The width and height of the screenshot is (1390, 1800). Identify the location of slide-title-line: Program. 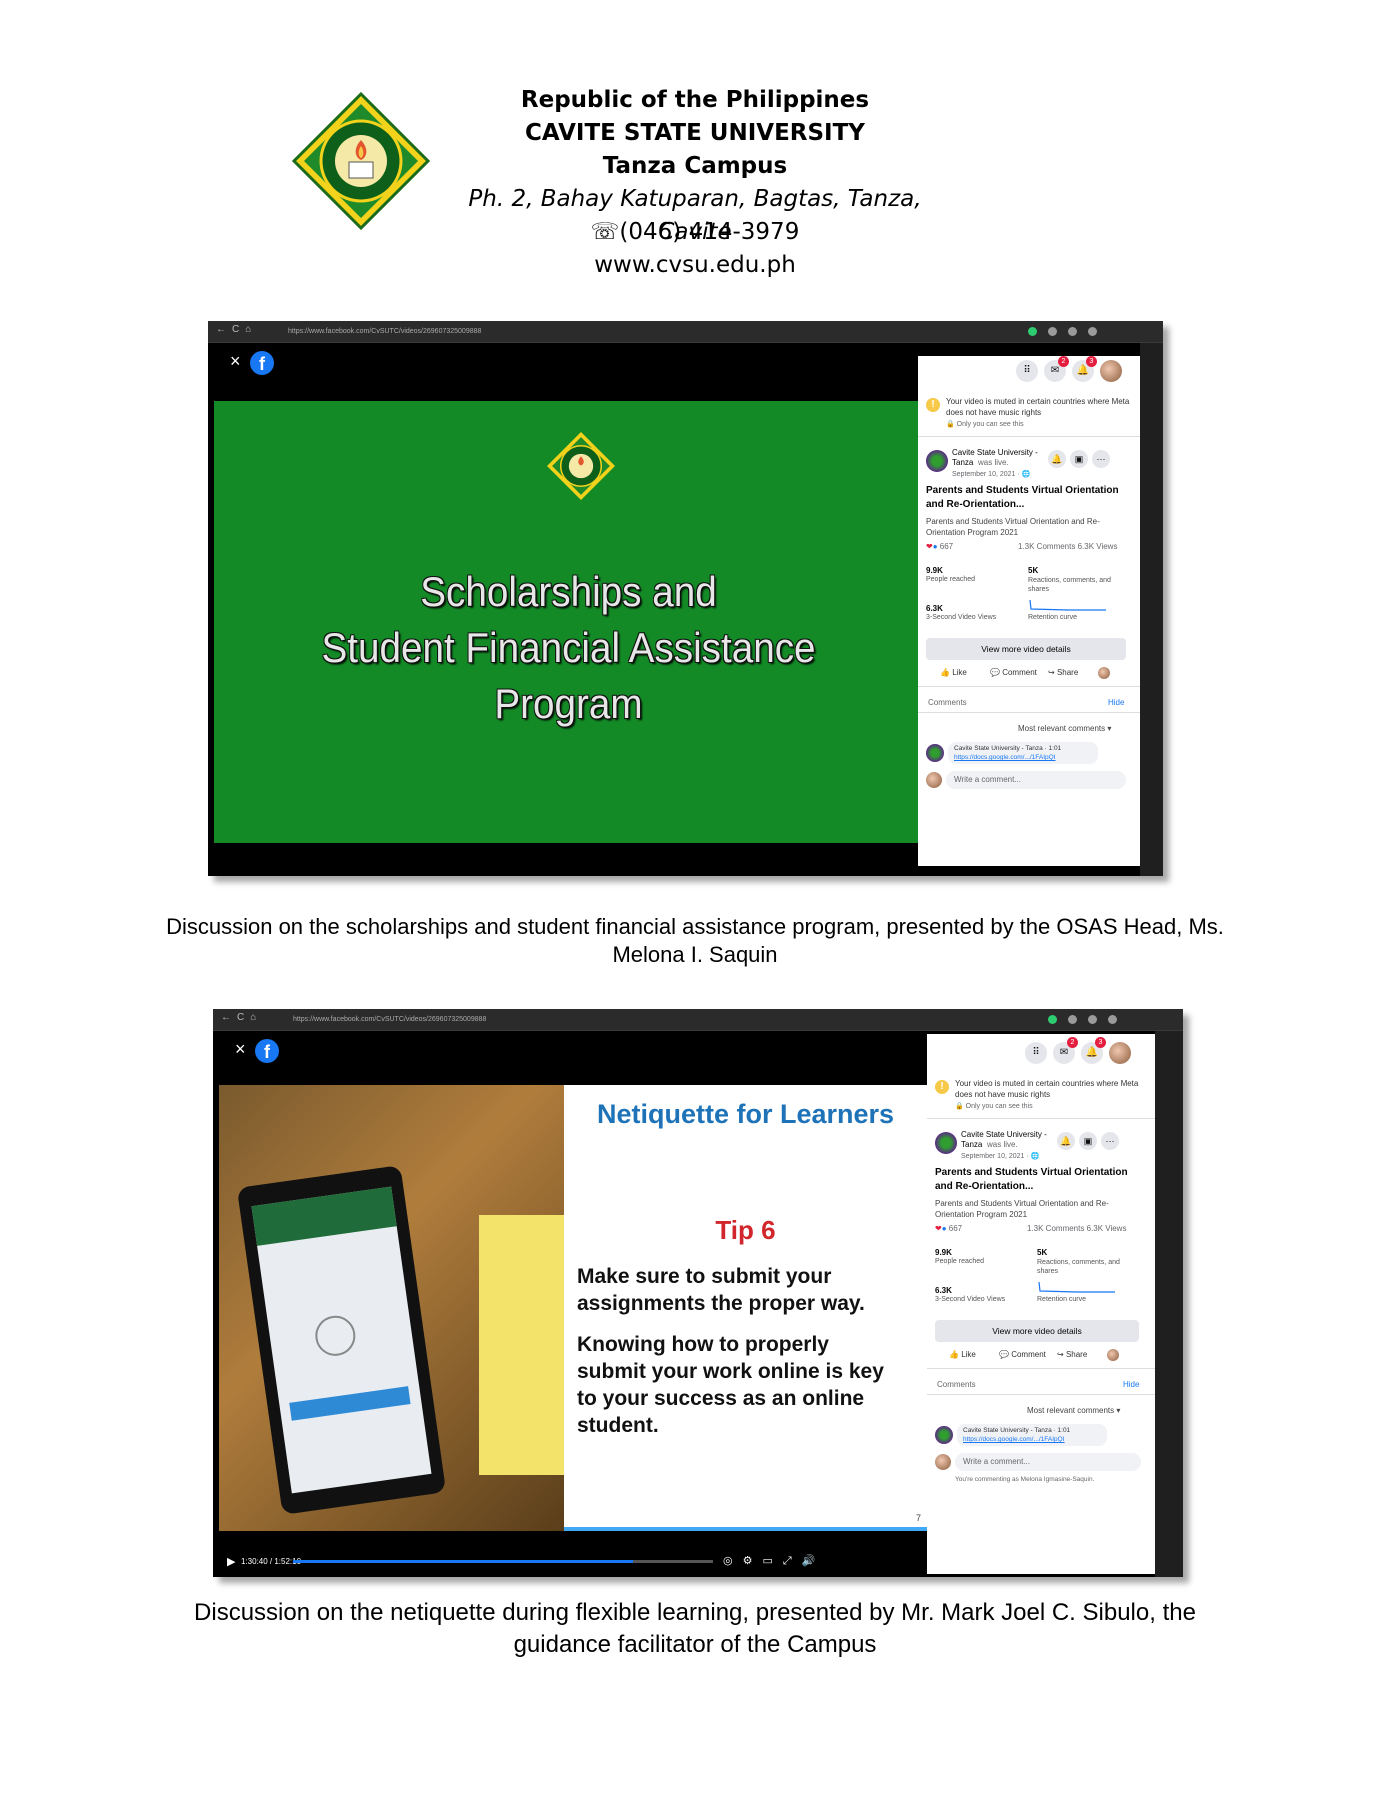
(568, 703).